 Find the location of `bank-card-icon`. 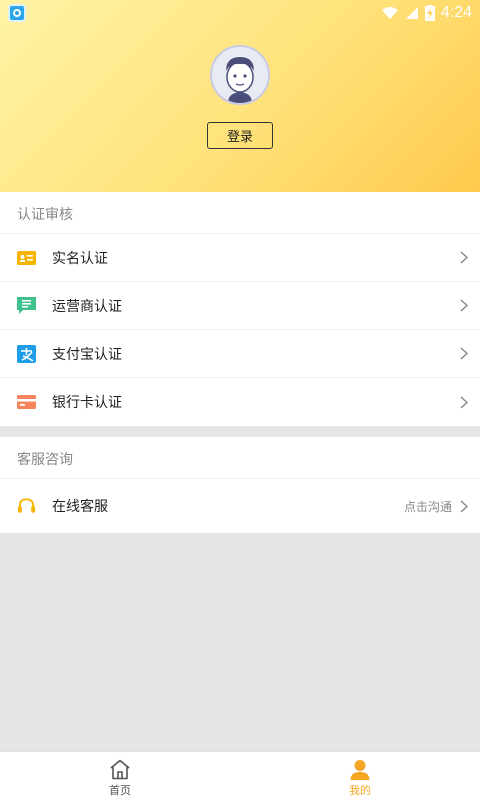

bank-card-icon is located at coordinates (26, 402).